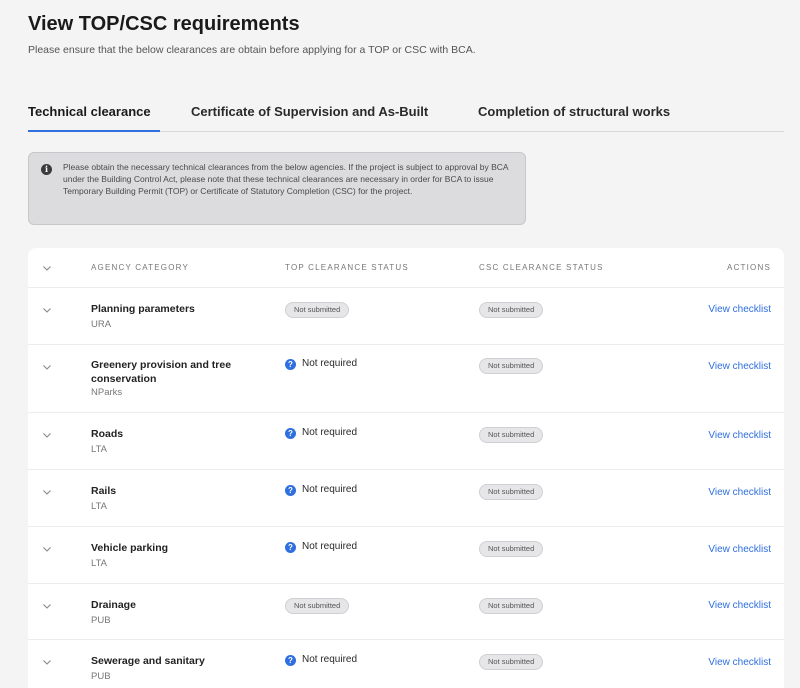  I want to click on agency-category-name: Planning parameters, so click(143, 309).